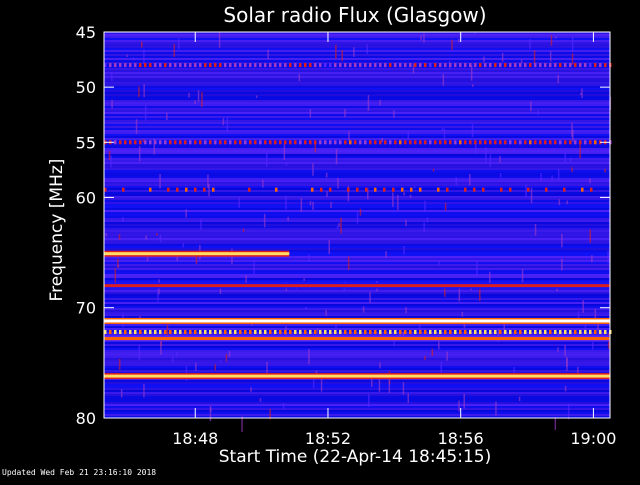 The width and height of the screenshot is (640, 485). I want to click on band-core, so click(357, 286).